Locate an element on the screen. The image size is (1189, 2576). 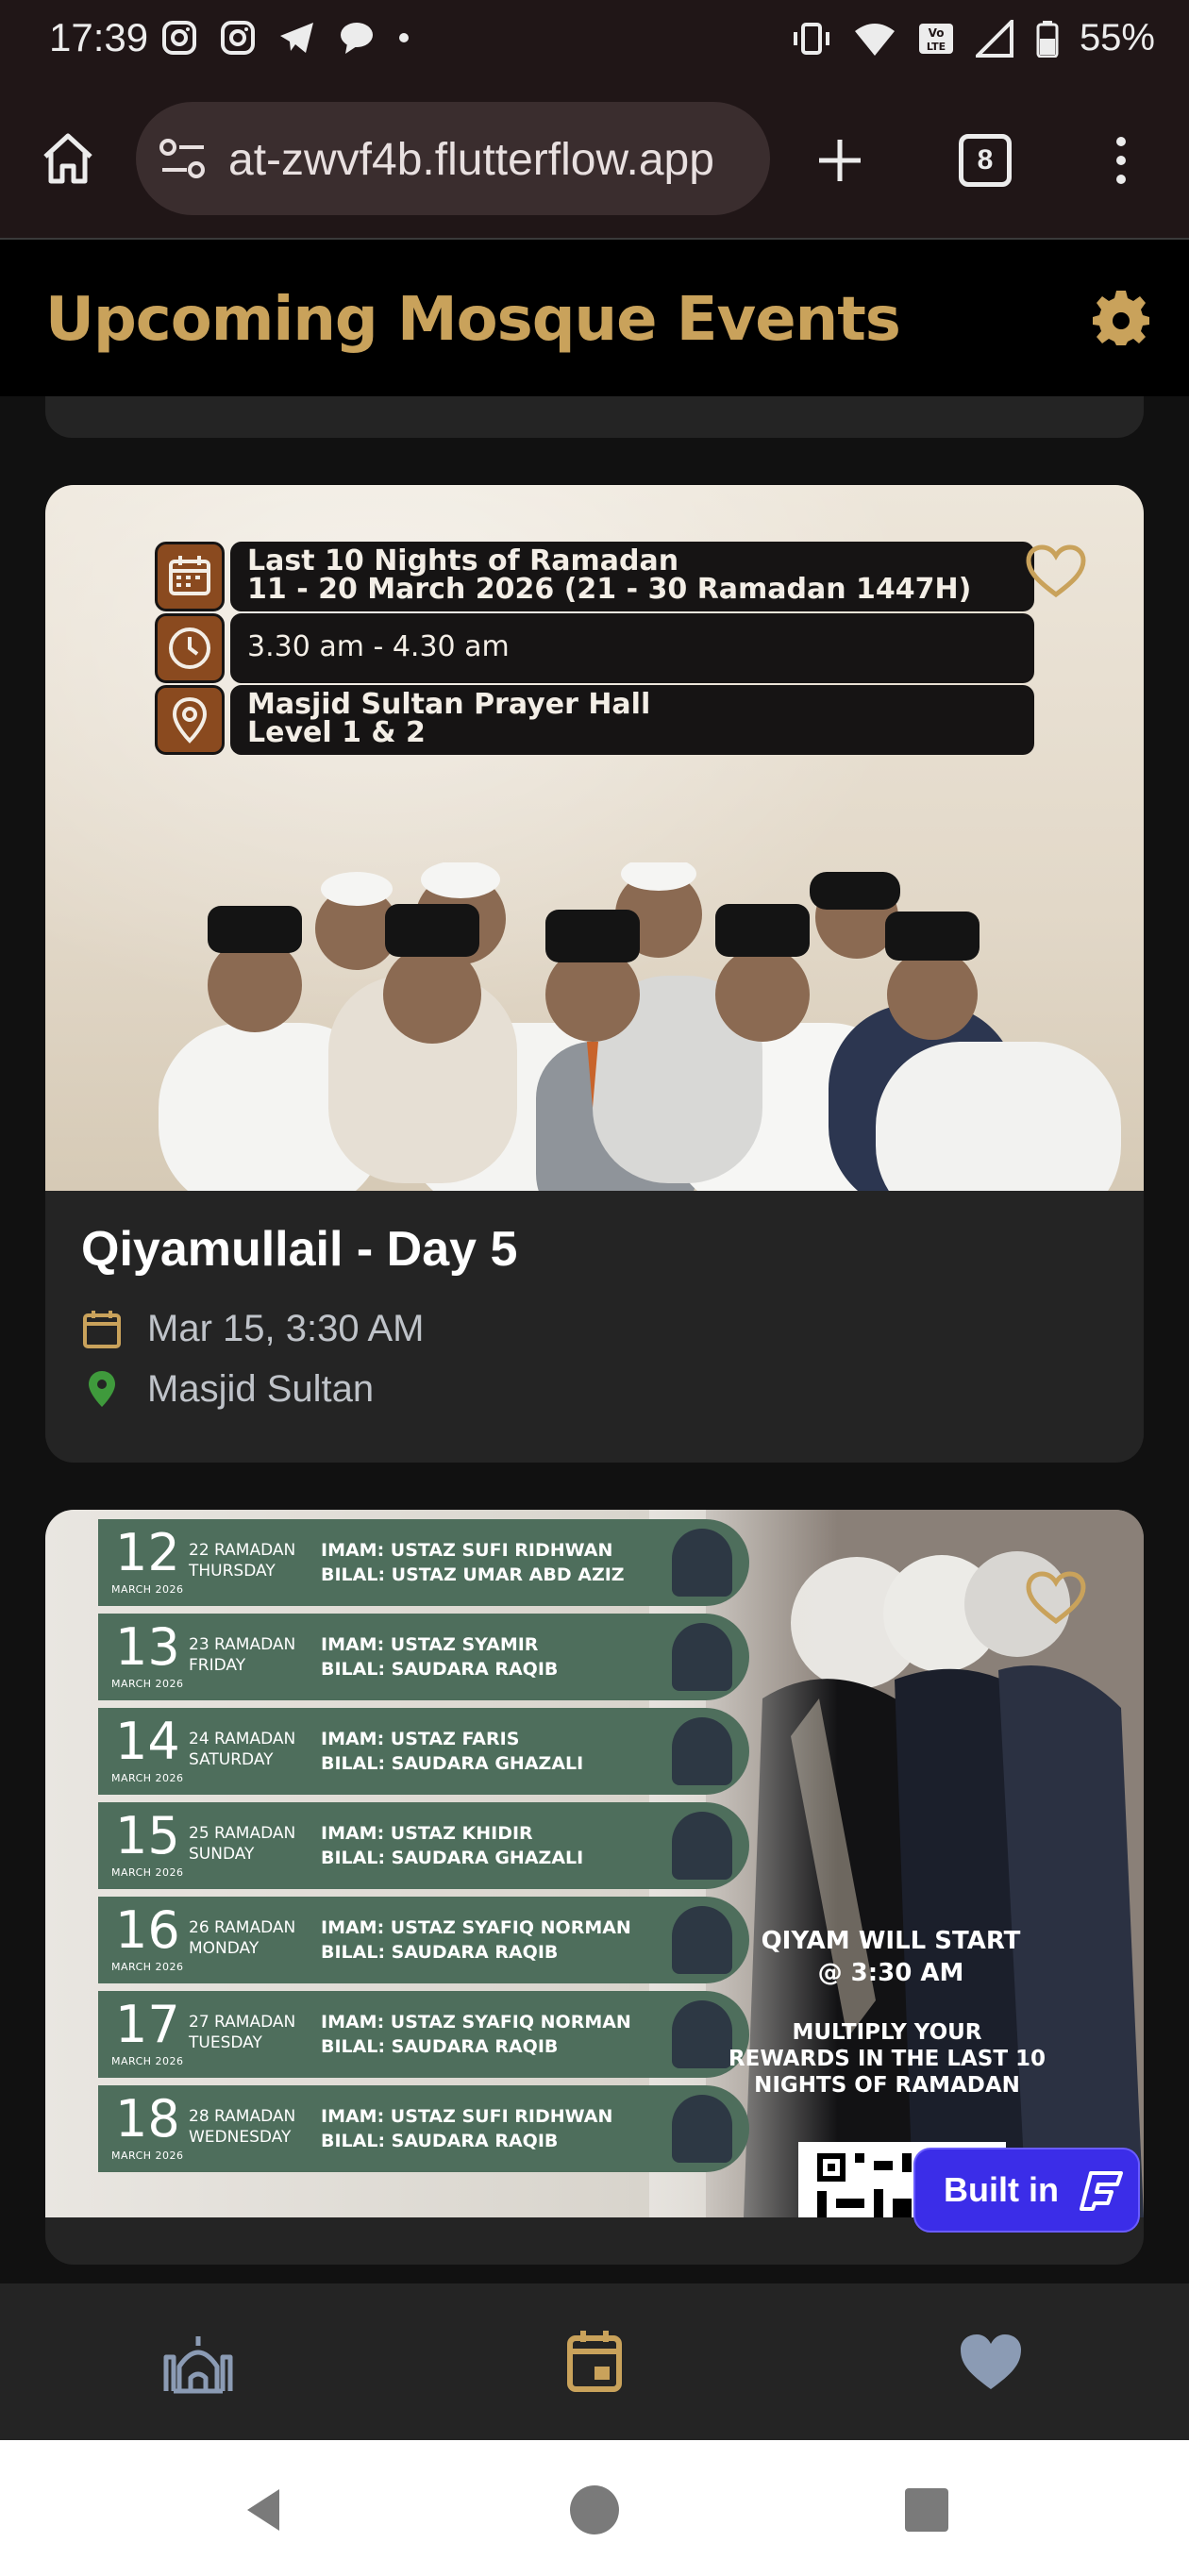
status-time: 17:39 is located at coordinates (99, 37).